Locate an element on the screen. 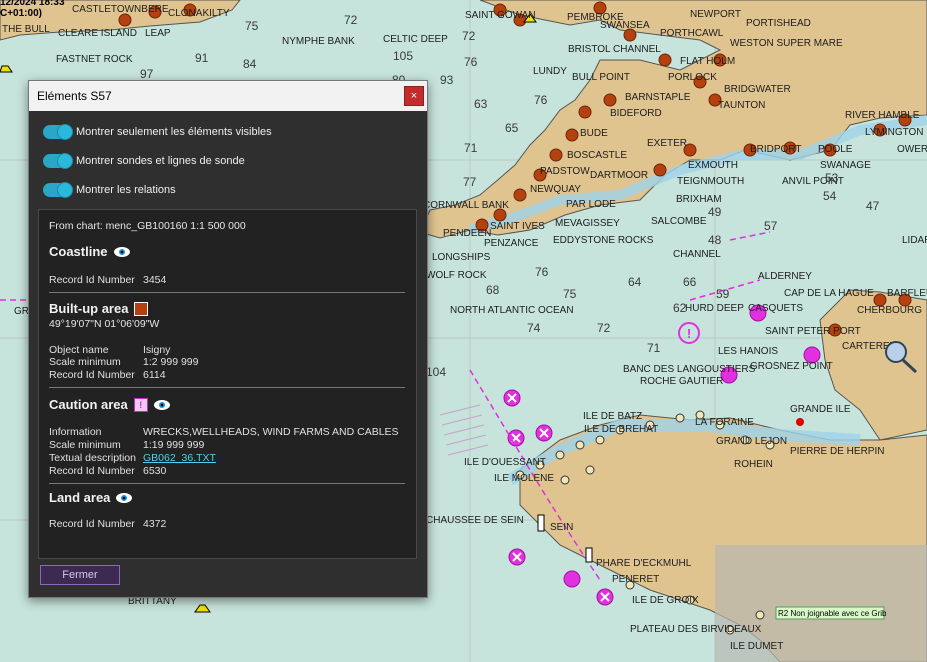 The image size is (927, 662). svg-text: 77 is located at coordinates (470, 182).